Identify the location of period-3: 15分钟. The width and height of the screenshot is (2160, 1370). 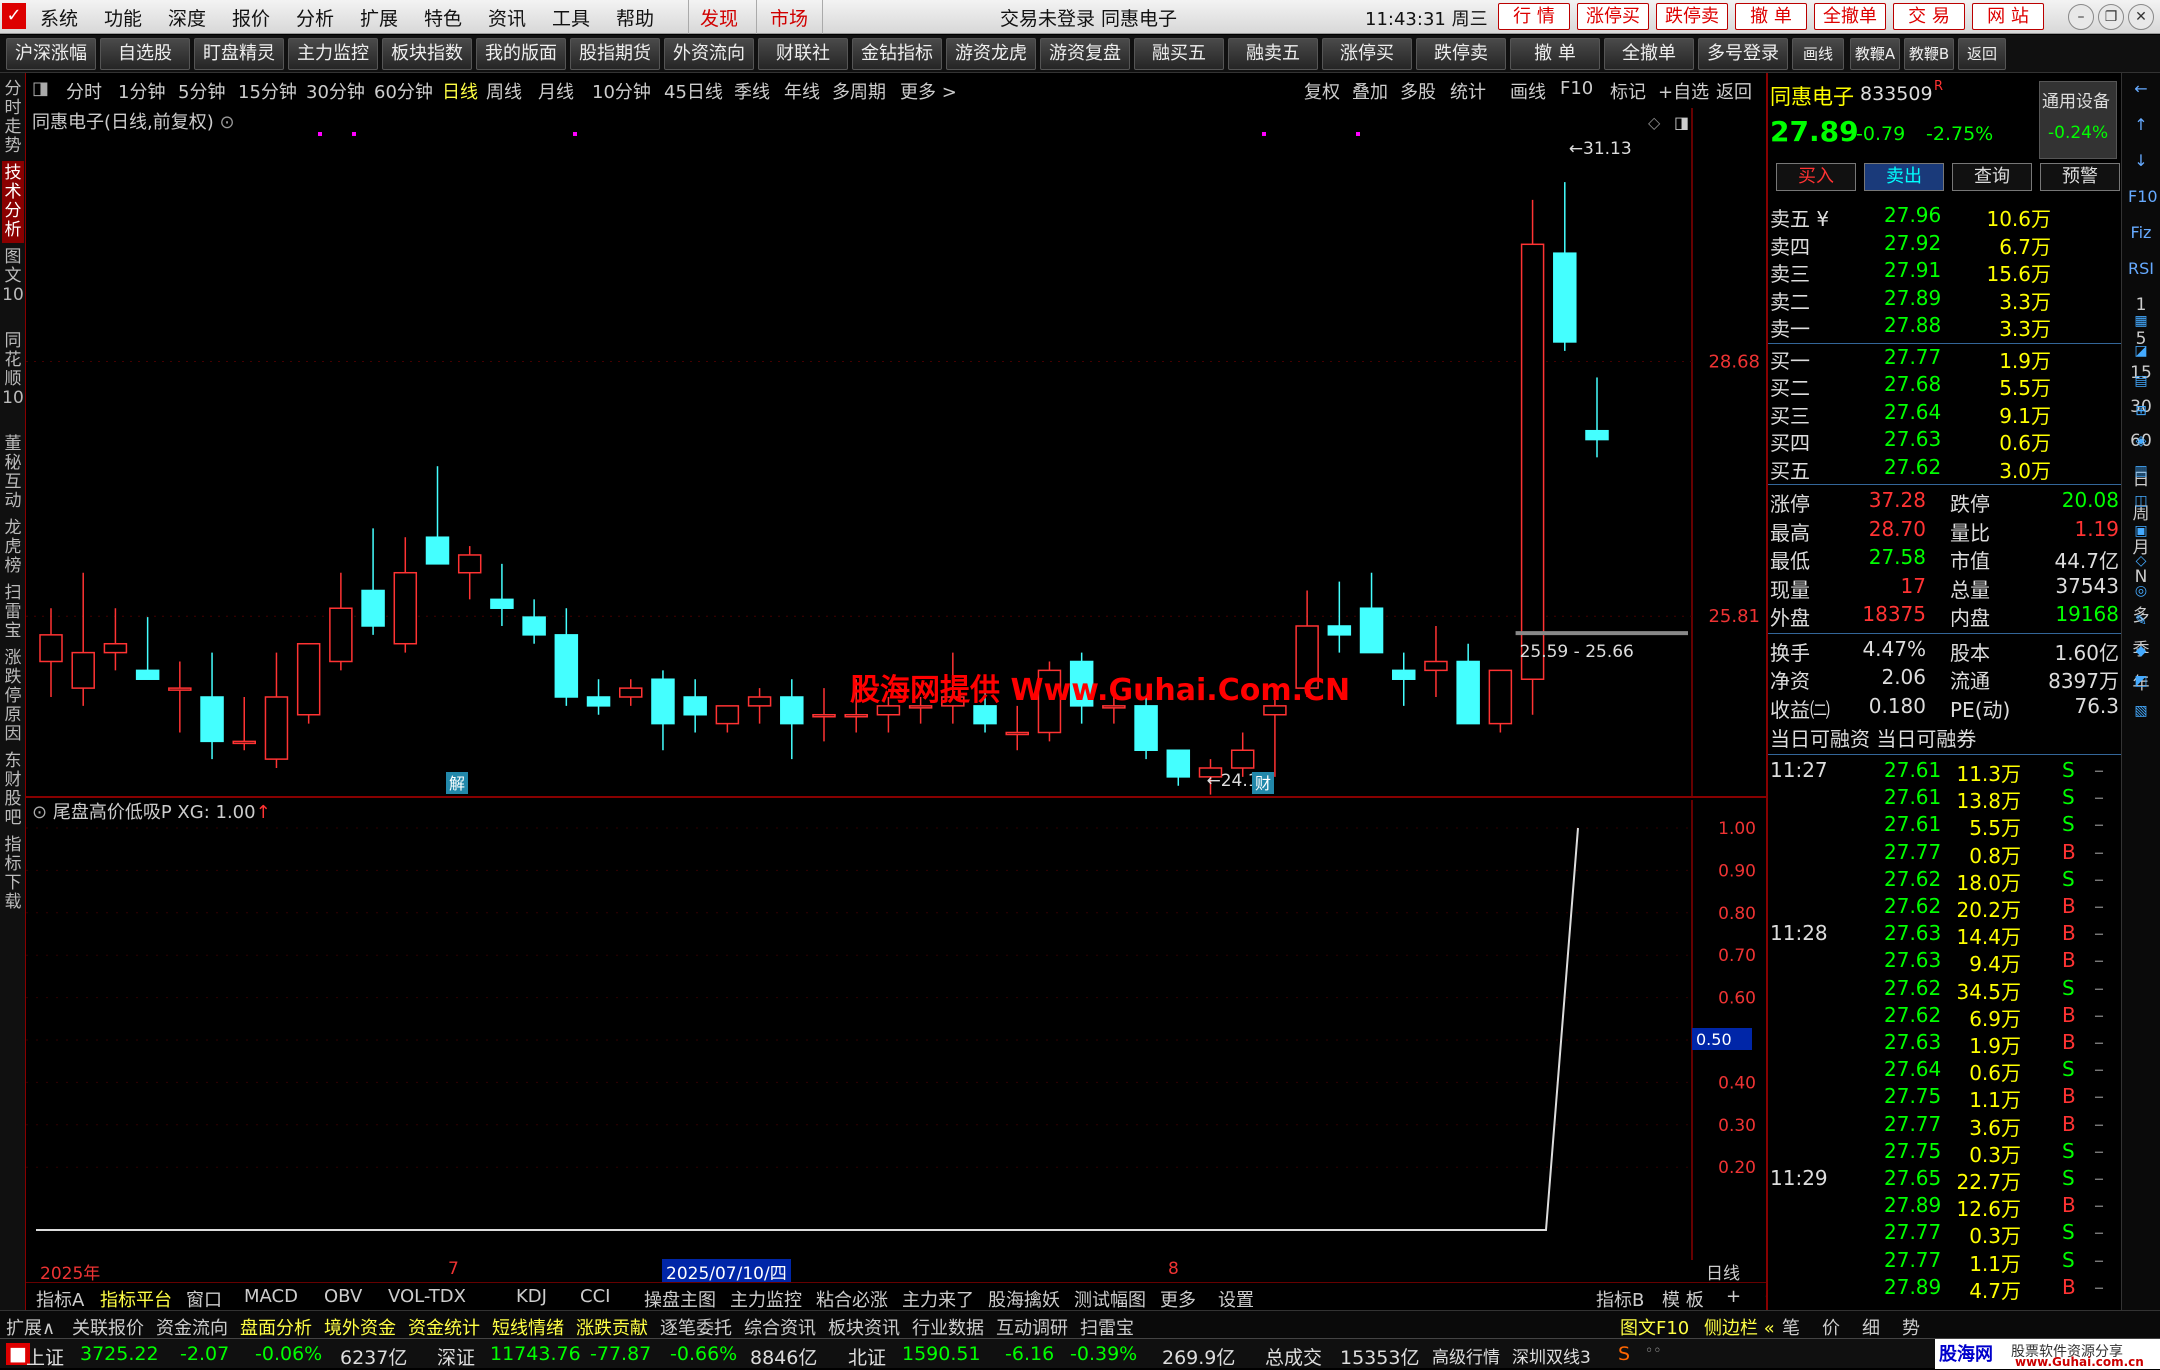
(267, 91).